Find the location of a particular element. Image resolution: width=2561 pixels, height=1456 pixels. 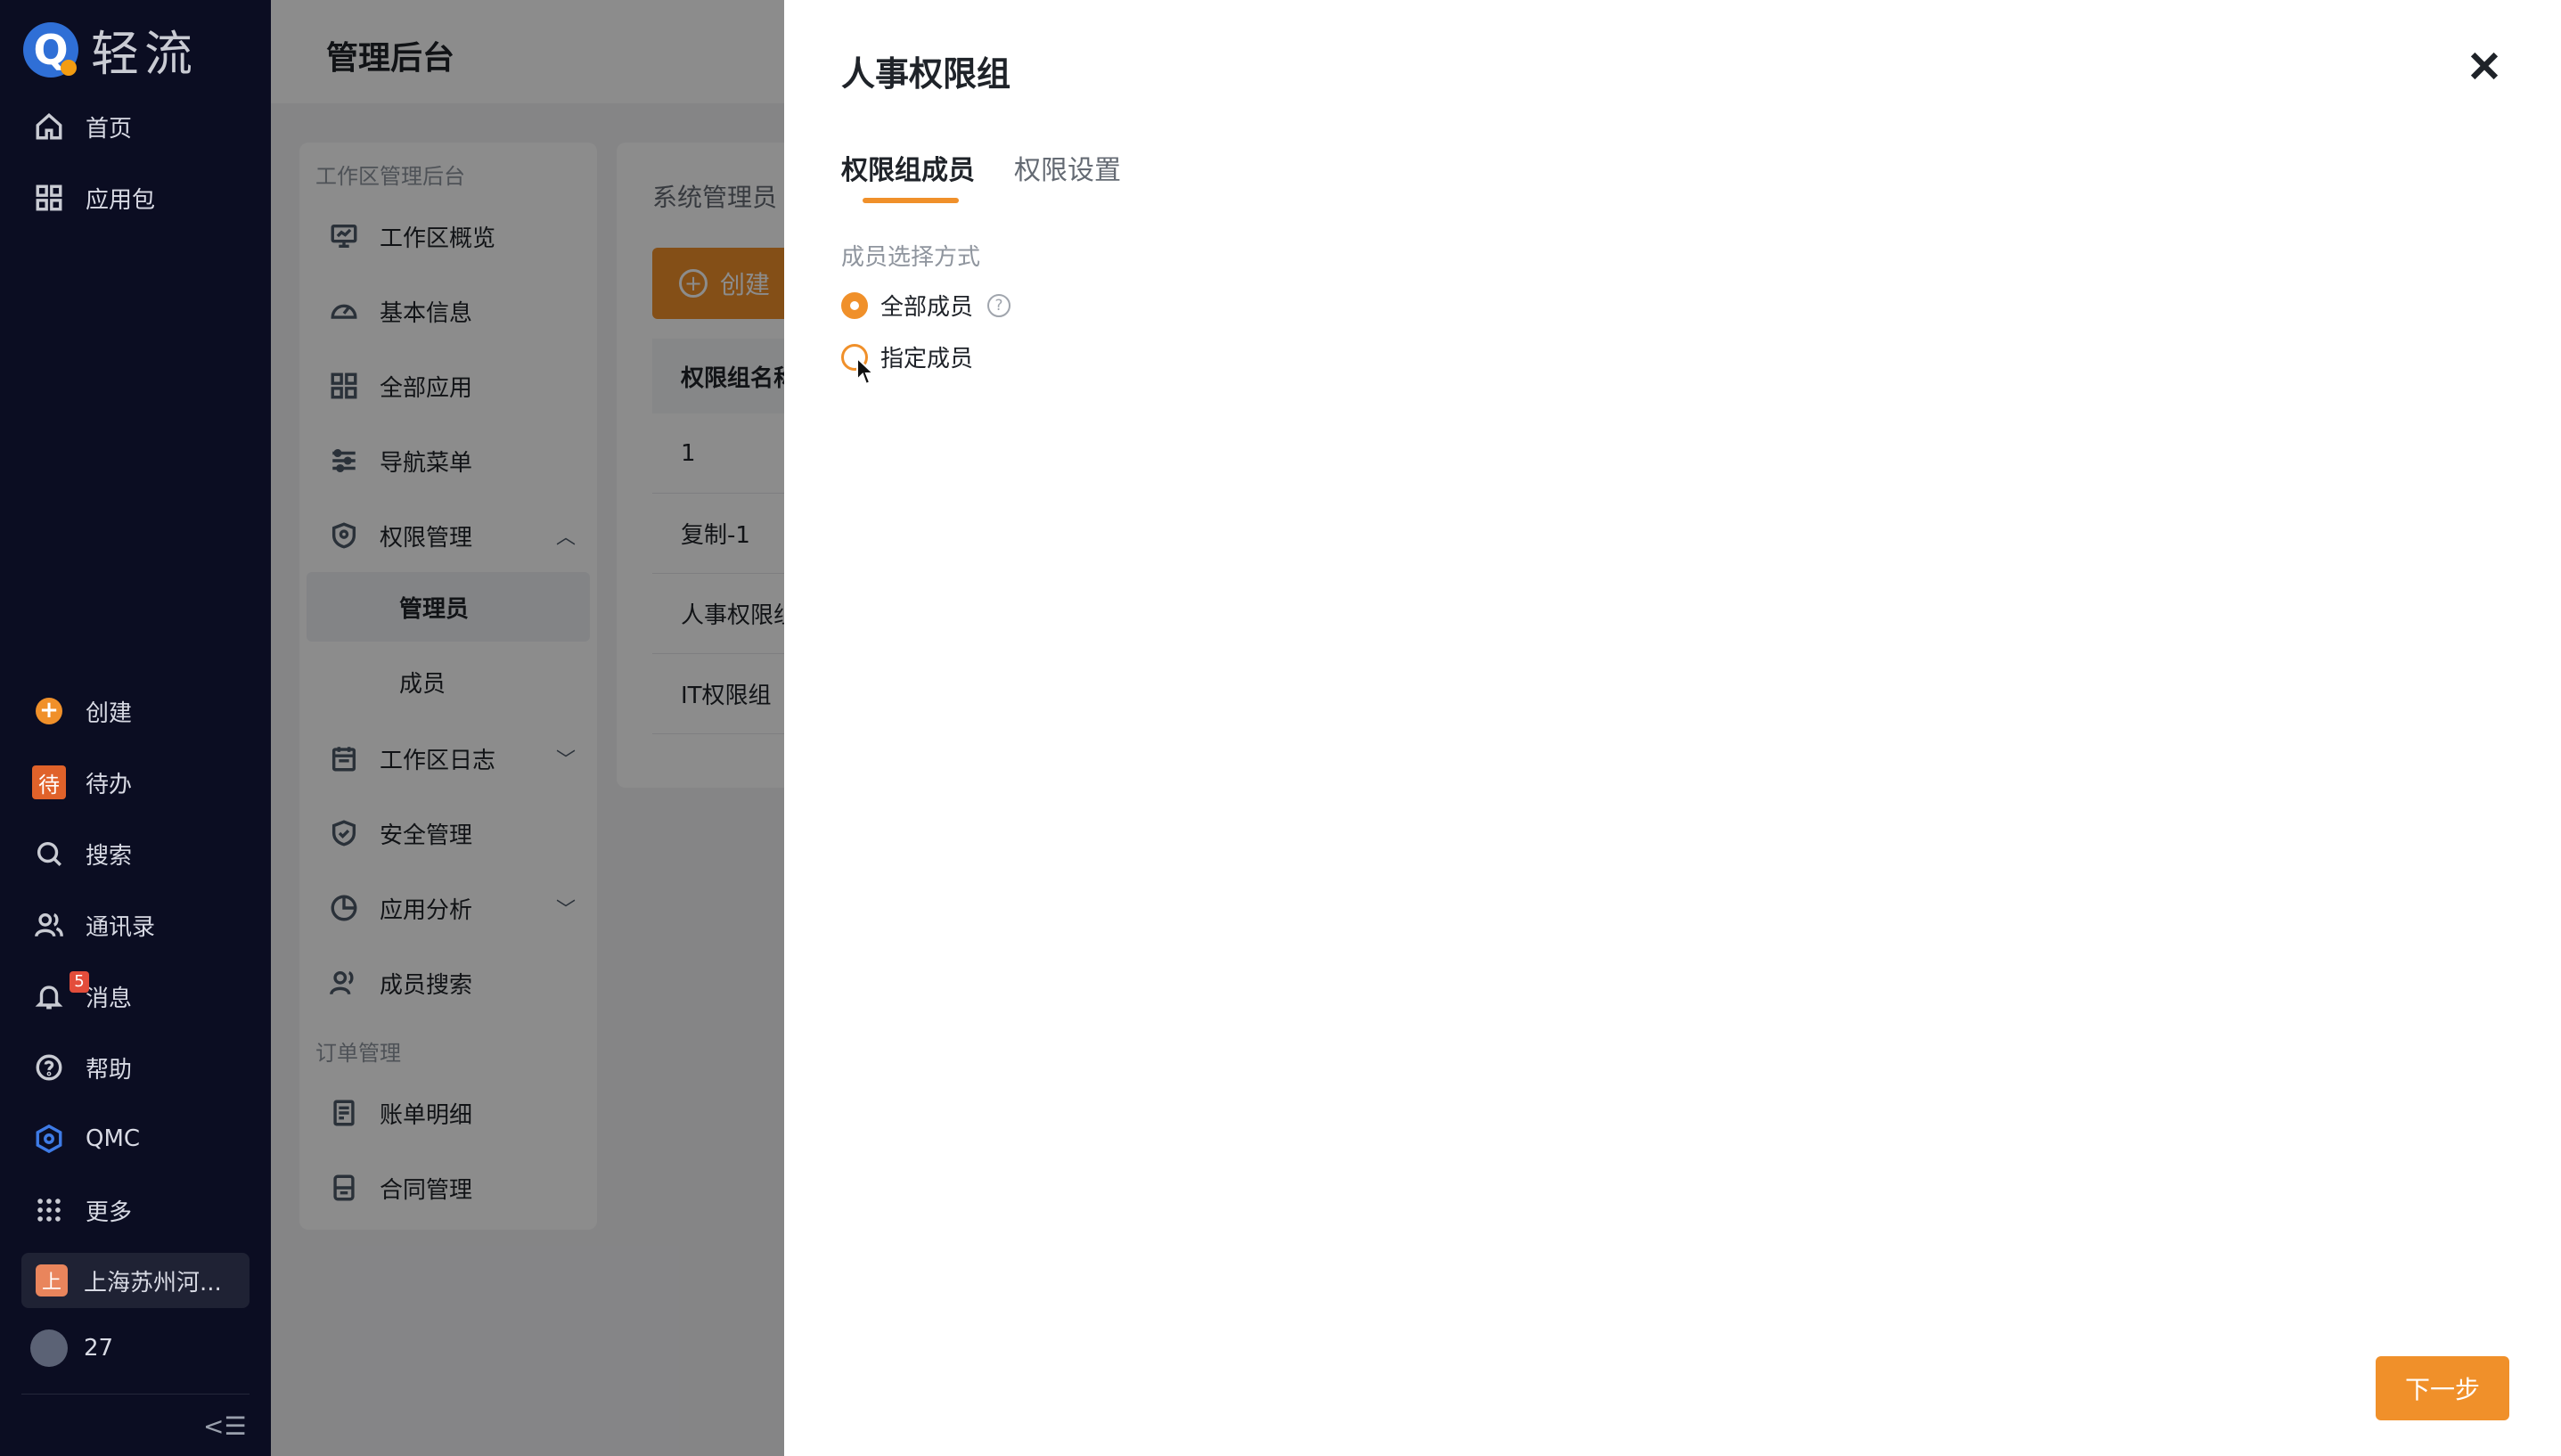

sidebar-divider is located at coordinates (135, 1394).